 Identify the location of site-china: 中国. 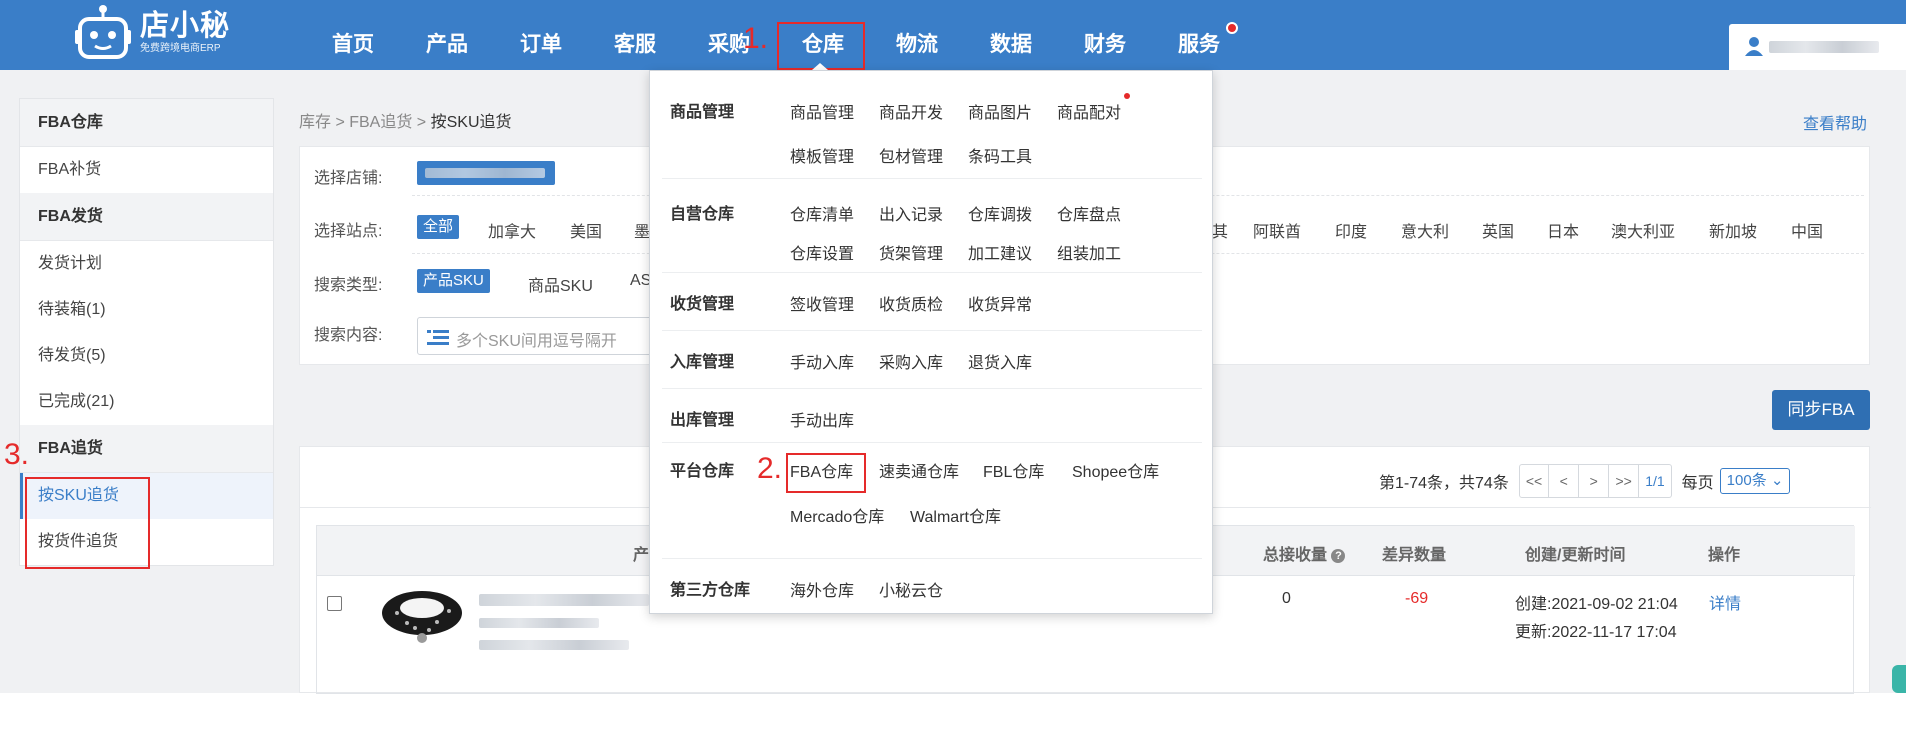
(1807, 230).